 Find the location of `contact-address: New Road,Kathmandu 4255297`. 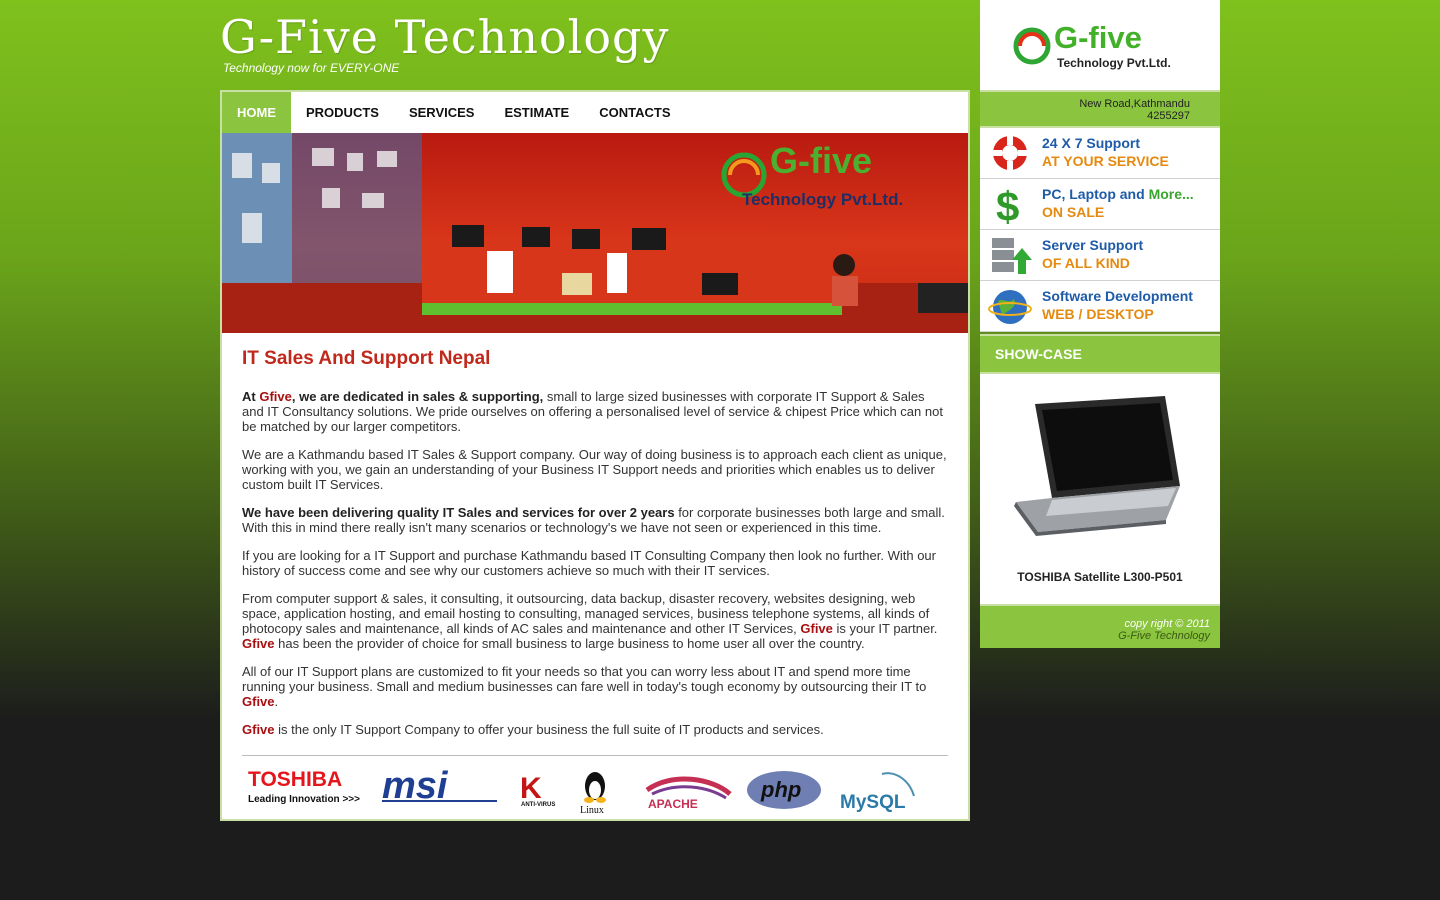

contact-address: New Road,Kathmandu 4255297 is located at coordinates (1100, 109).